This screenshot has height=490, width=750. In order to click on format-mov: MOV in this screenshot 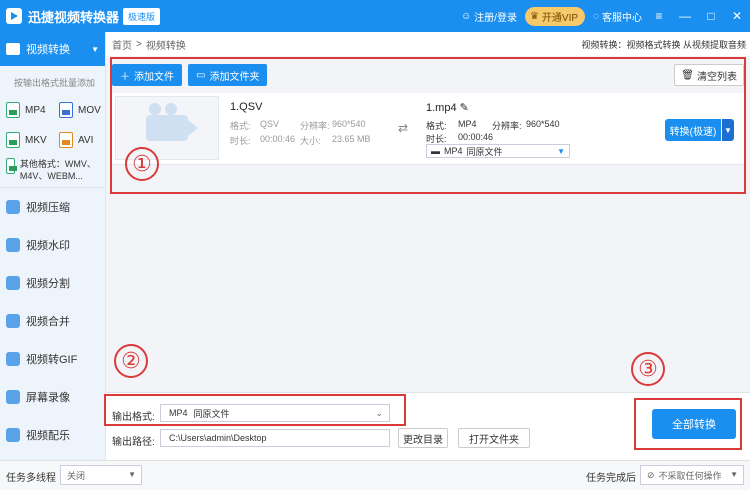, I will do `click(85, 110)`.